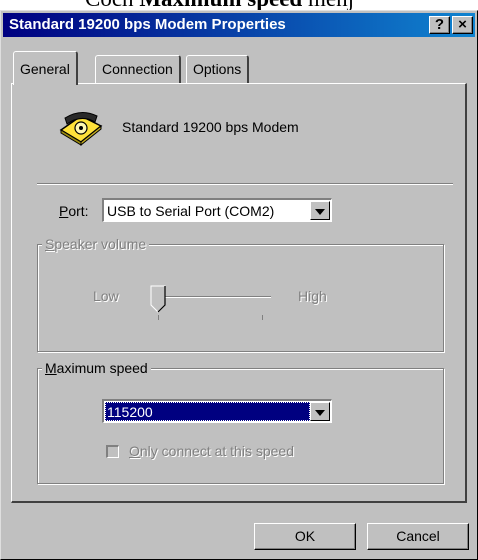 This screenshot has width=478, height=560. Describe the element at coordinates (158, 317) in the screenshot. I see `volume-tick-low` at that location.